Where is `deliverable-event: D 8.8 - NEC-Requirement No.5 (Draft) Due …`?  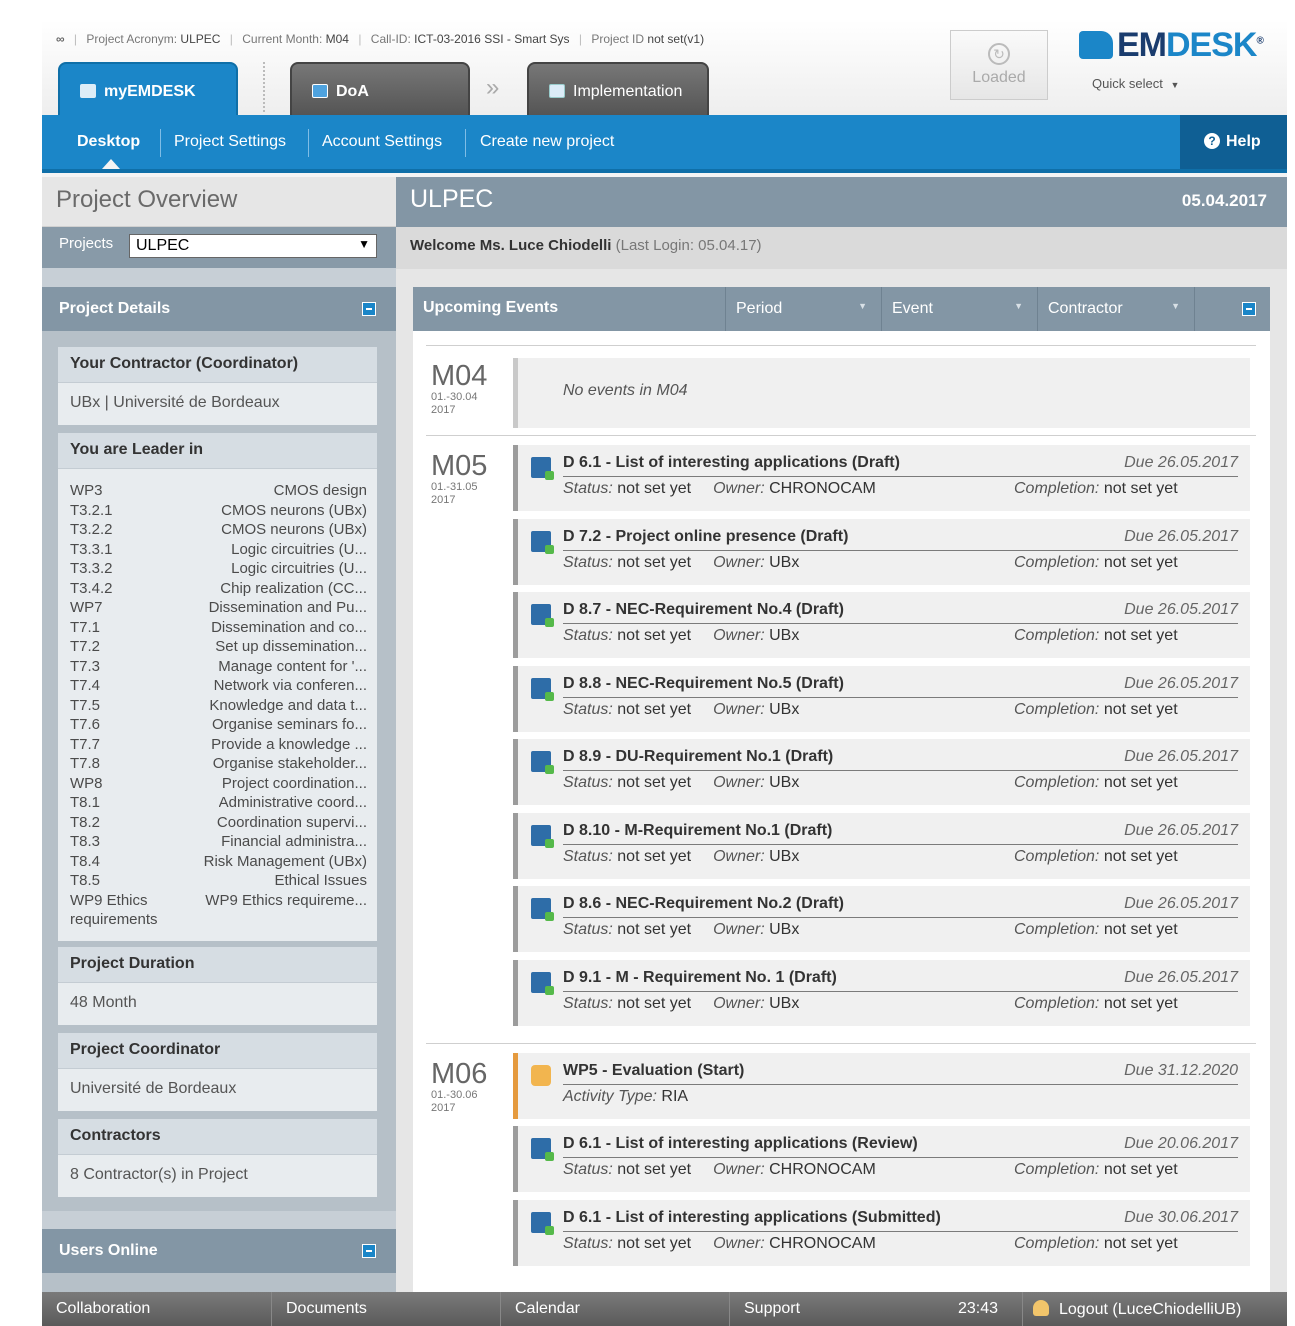 deliverable-event: D 8.8 - NEC-Requirement No.5 (Draft) Due … is located at coordinates (881, 699).